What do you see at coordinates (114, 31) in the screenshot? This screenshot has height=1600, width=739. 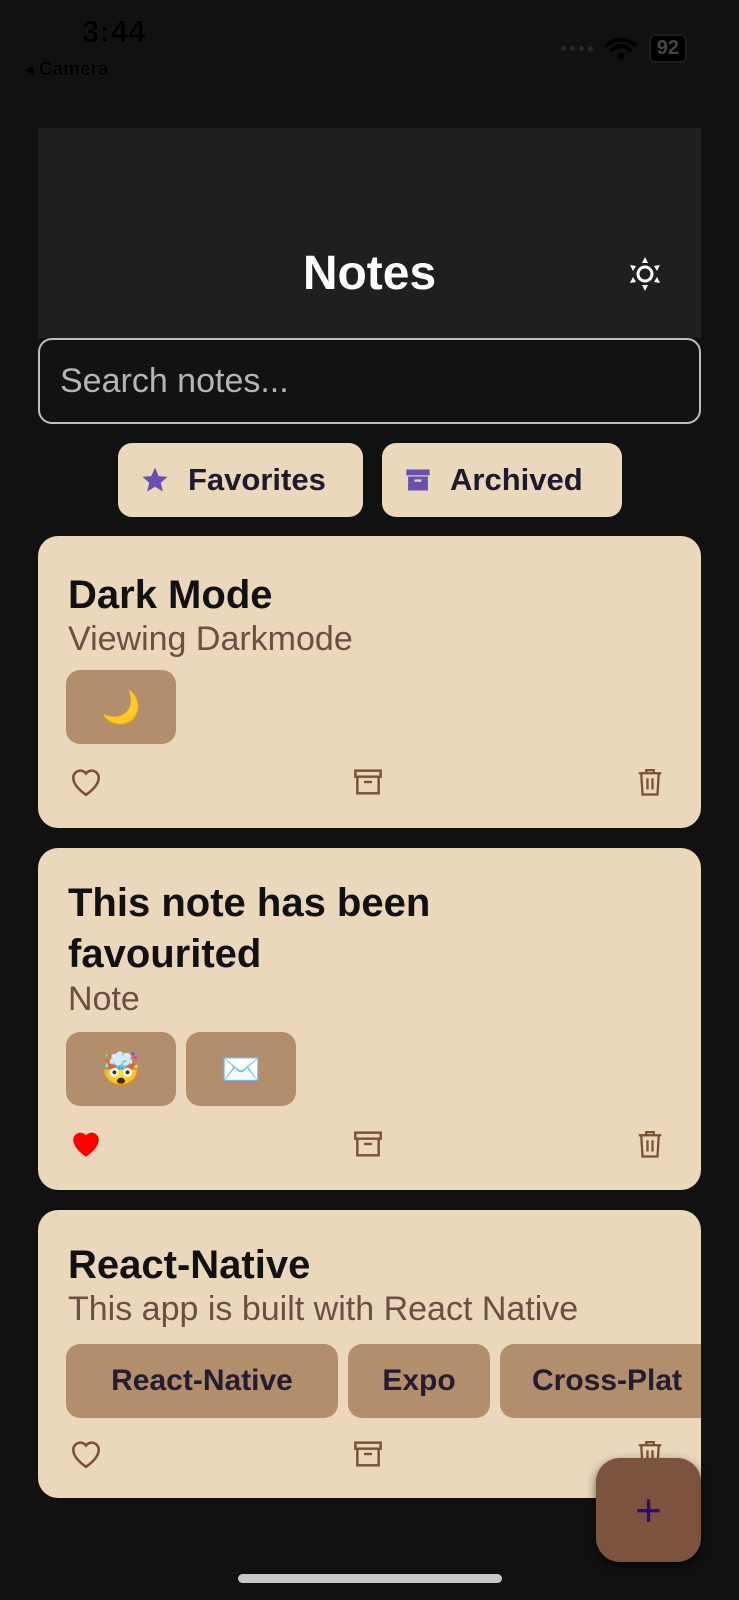 I see `status-time: 3:44` at bounding box center [114, 31].